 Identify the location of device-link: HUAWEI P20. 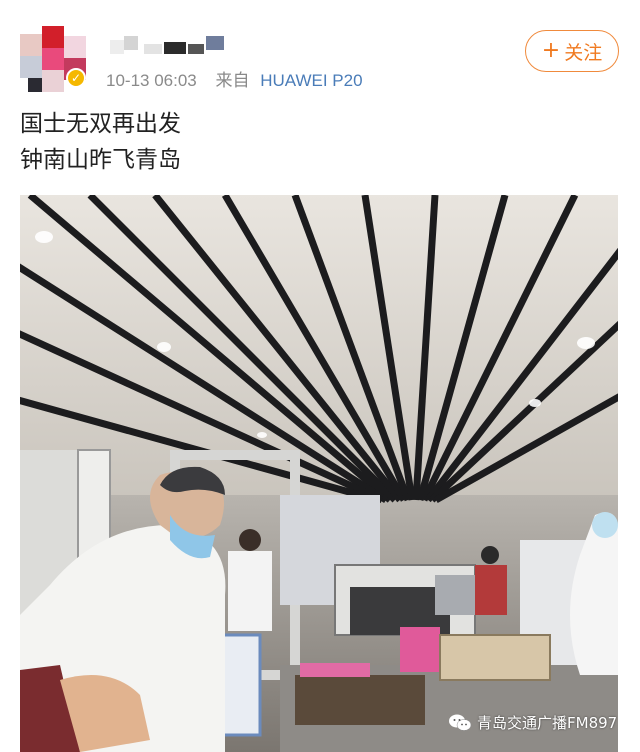
(311, 80).